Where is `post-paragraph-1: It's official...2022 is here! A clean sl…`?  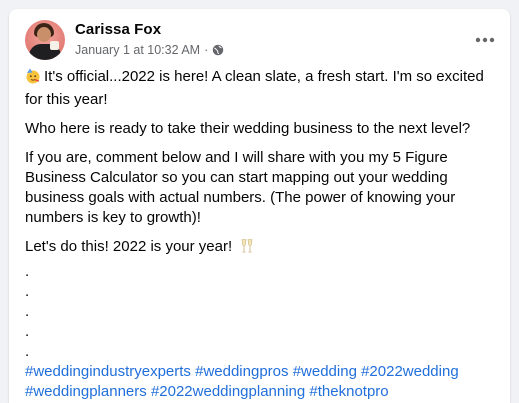 post-paragraph-1: It's official...2022 is here! A clean sl… is located at coordinates (261, 88).